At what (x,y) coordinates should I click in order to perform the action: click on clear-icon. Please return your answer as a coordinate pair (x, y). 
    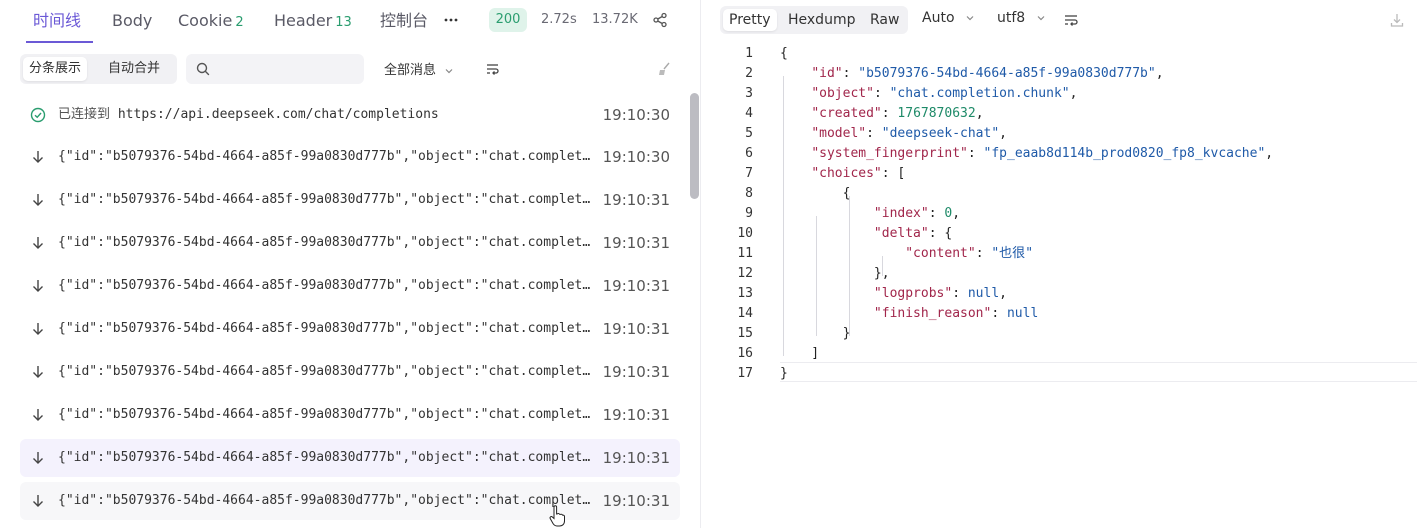
    Looking at the image, I should click on (664, 69).